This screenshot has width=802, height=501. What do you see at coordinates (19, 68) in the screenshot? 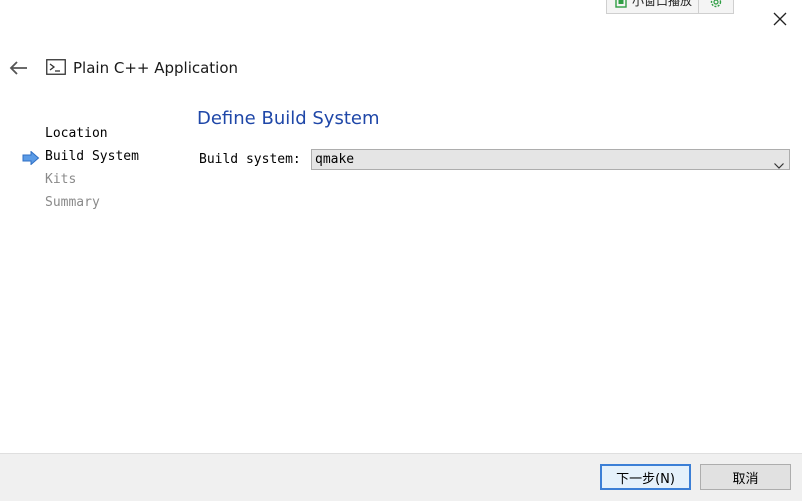
I see `back-arrow-icon` at bounding box center [19, 68].